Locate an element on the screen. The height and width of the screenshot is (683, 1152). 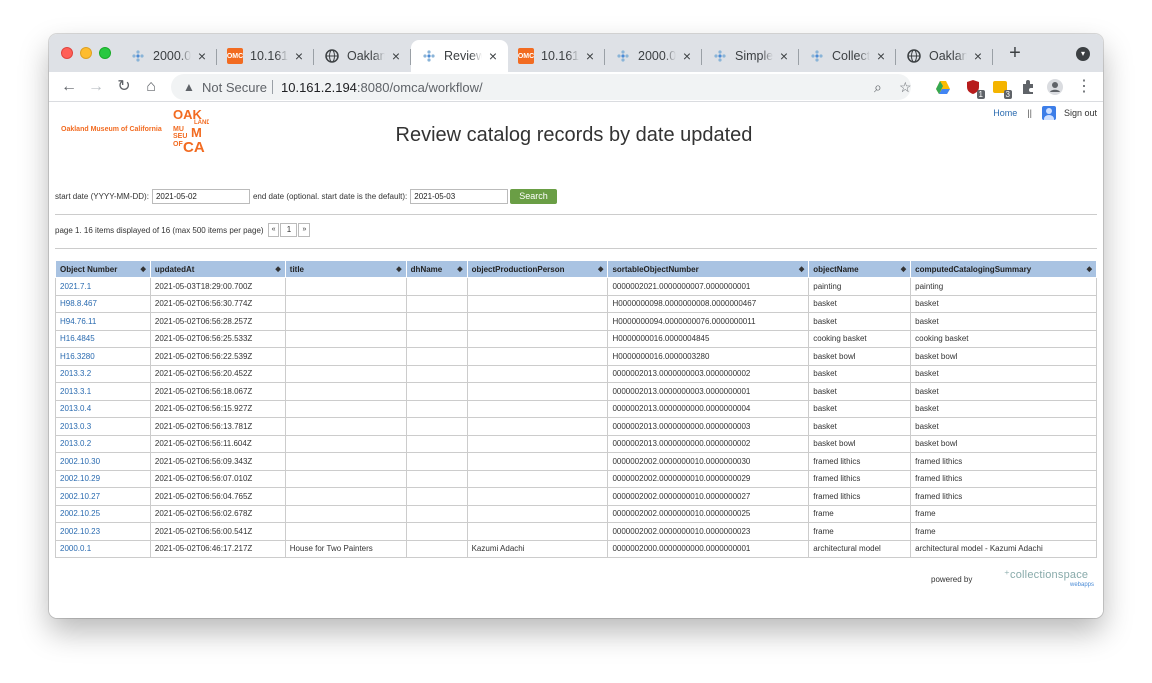
zoom-icon: ⌕ is located at coordinates (878, 87).